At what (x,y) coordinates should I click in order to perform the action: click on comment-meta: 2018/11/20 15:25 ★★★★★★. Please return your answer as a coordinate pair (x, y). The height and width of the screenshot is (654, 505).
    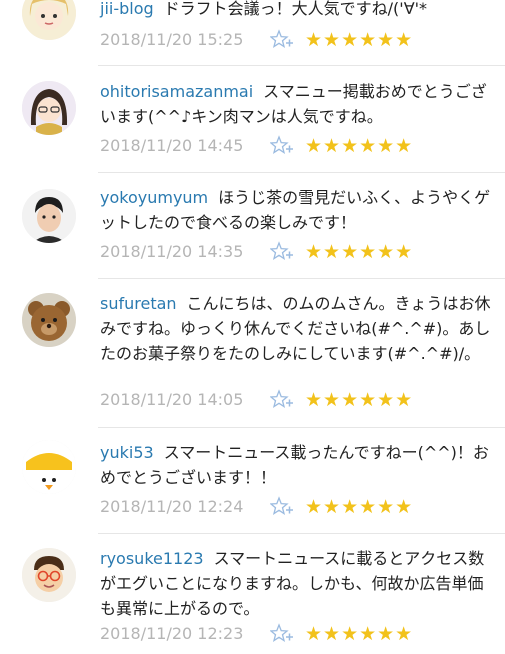
    Looking at the image, I should click on (296, 40).